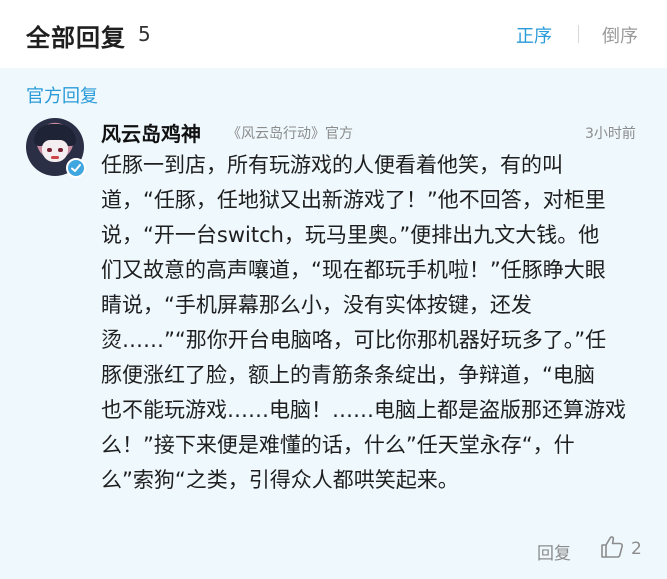  What do you see at coordinates (636, 549) in the screenshot?
I see `like-count: 2` at bounding box center [636, 549].